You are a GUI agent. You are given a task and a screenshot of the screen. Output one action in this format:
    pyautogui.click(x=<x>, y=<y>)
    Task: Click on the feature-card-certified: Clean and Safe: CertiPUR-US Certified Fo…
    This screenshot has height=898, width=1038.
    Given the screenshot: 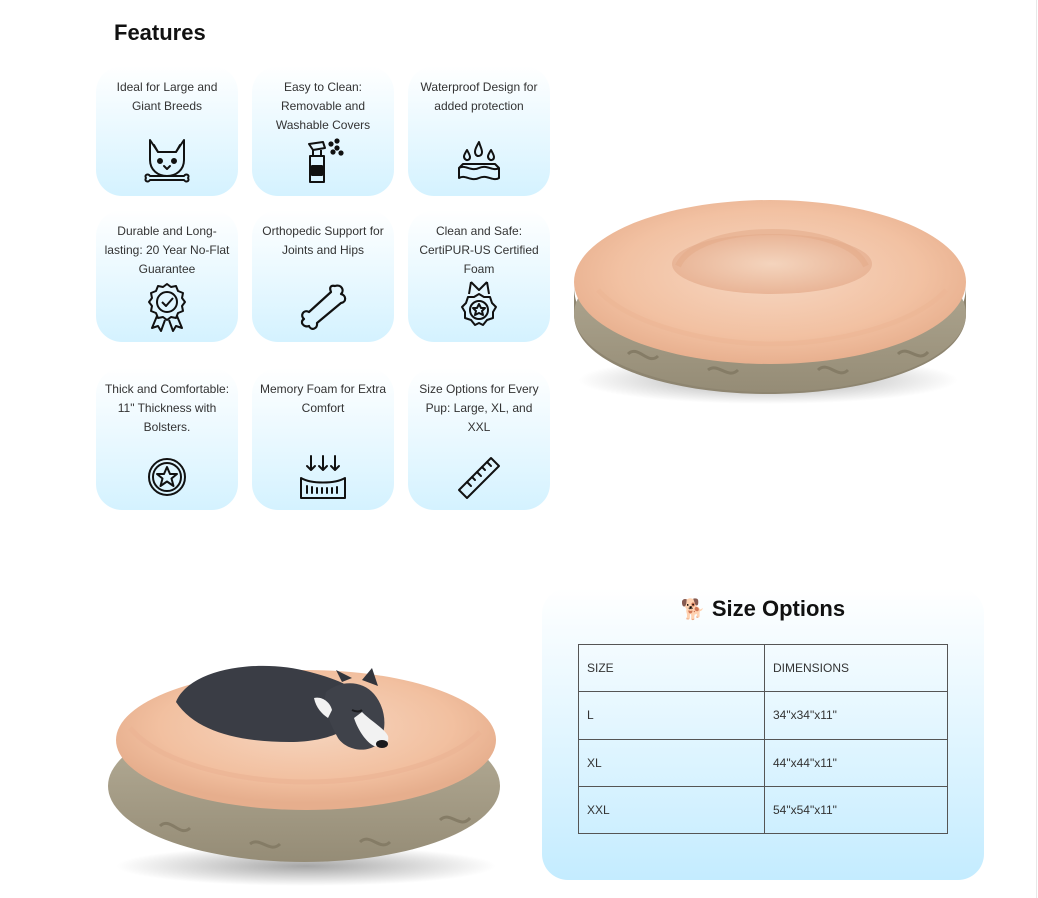 What is the action you would take?
    pyautogui.click(x=479, y=276)
    